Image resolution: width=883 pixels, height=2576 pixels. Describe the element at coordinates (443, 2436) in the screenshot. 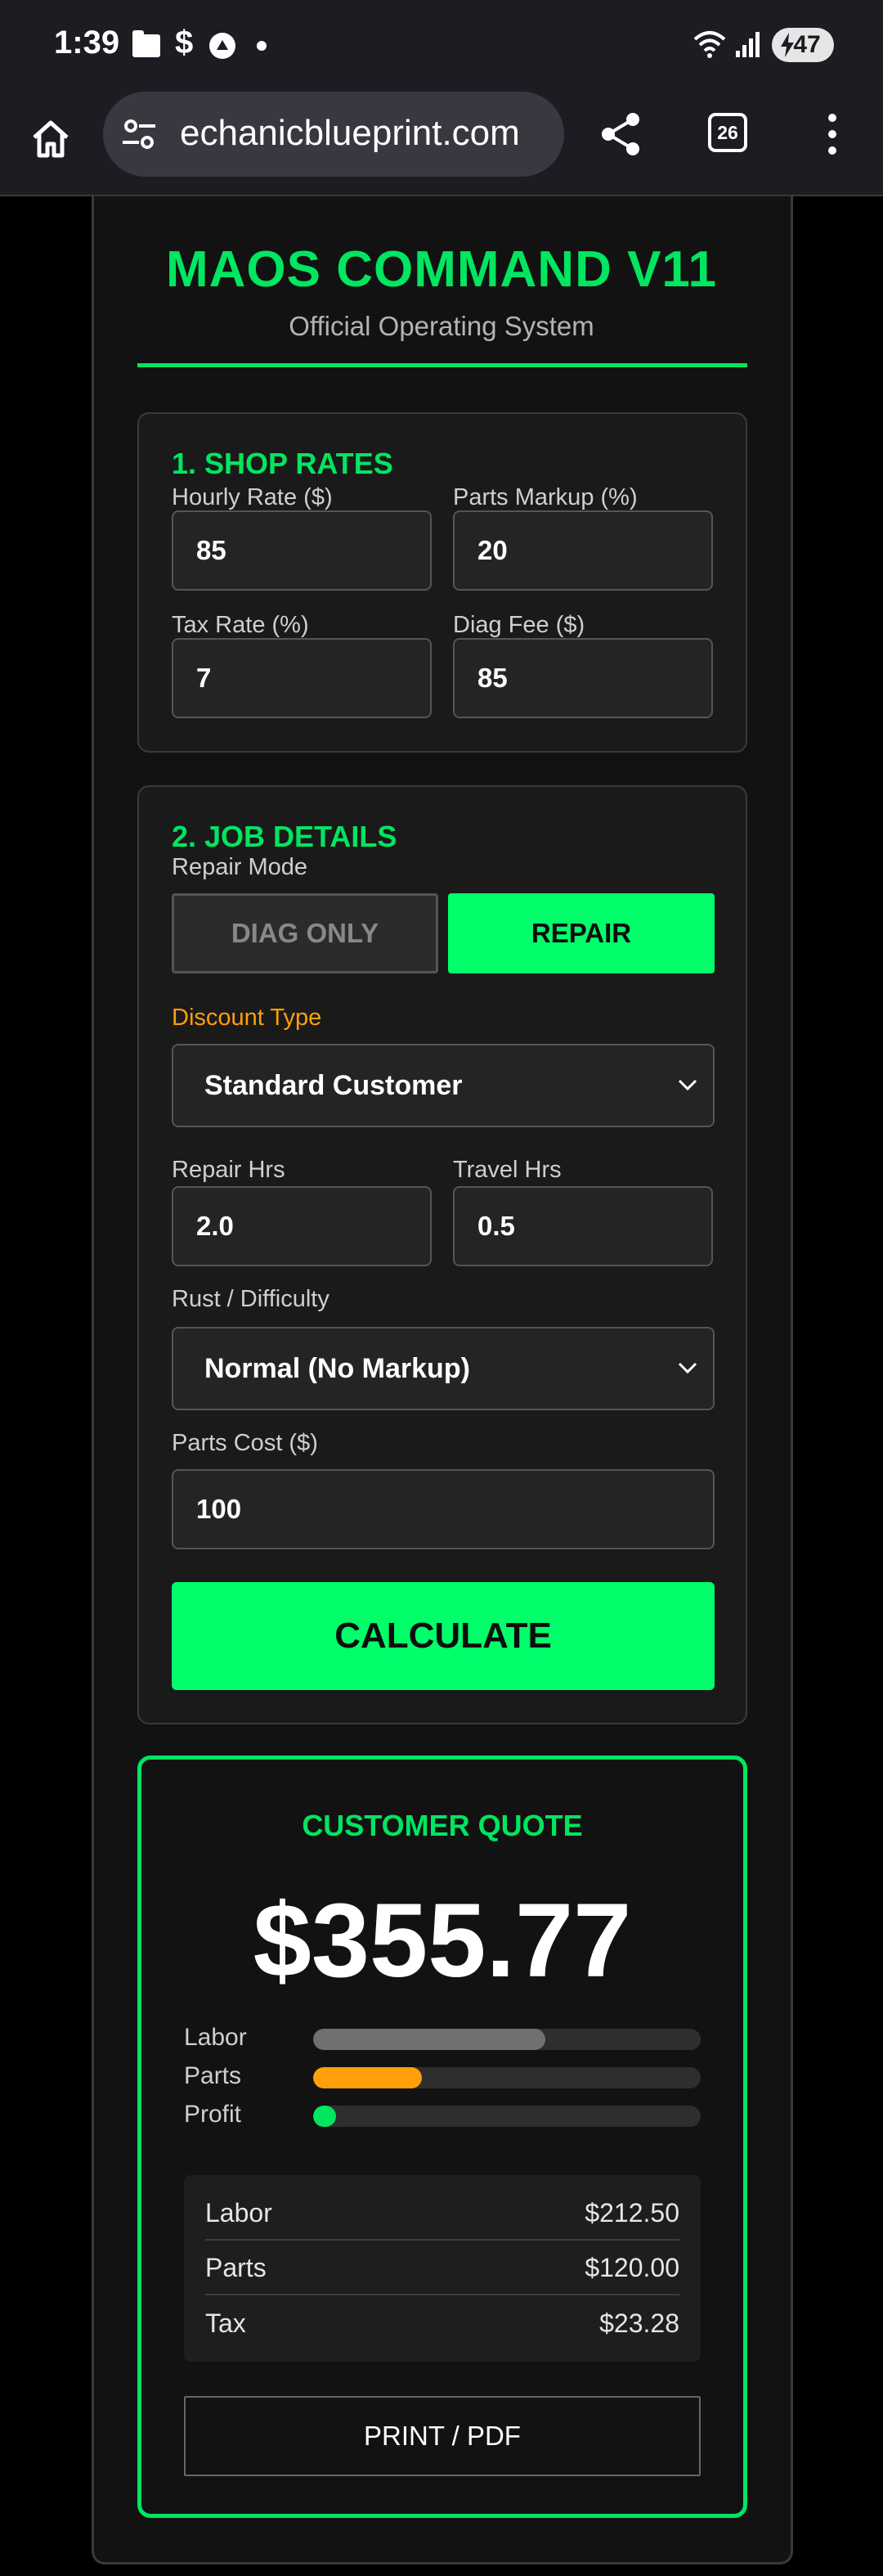

I see `print-pdf-button: PRINT / PDF` at that location.